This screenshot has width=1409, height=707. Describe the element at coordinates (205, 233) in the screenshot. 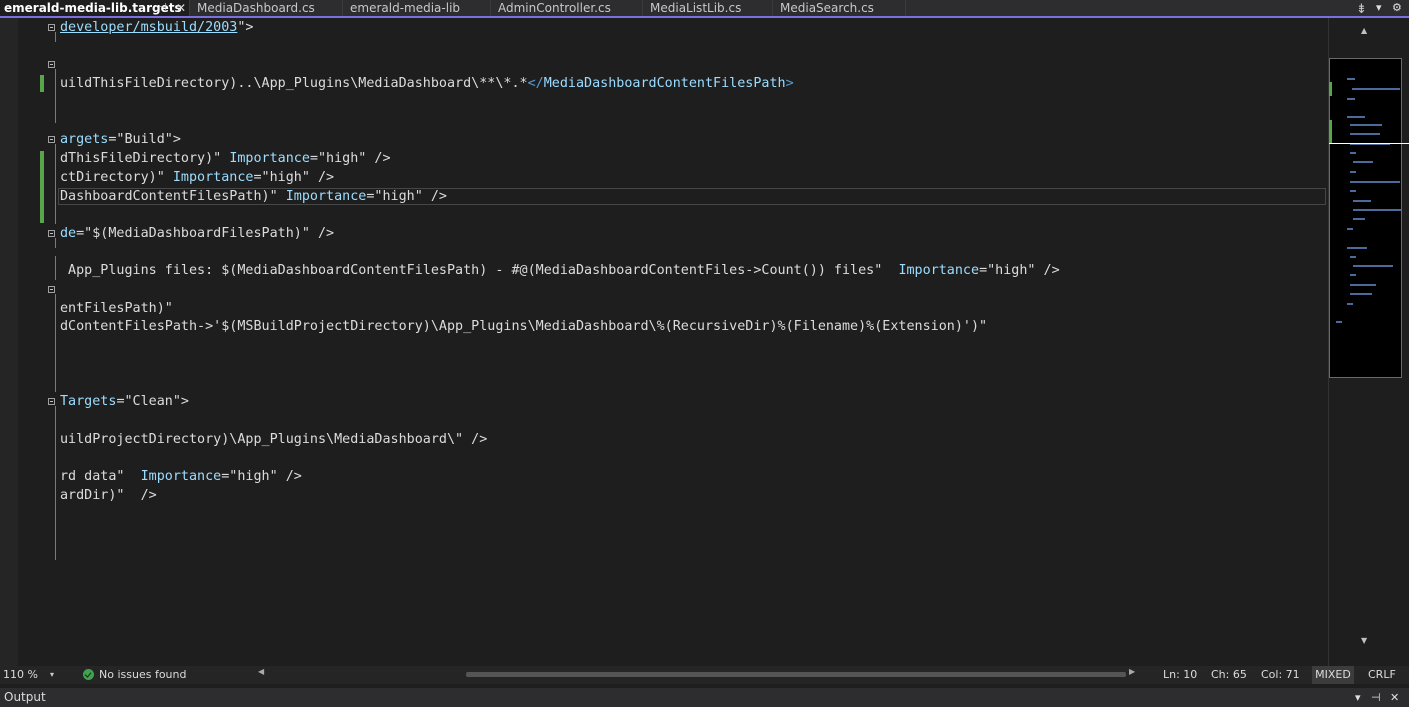

I see `code-token: ="$(MediaDashboardFilesPath)" />` at that location.